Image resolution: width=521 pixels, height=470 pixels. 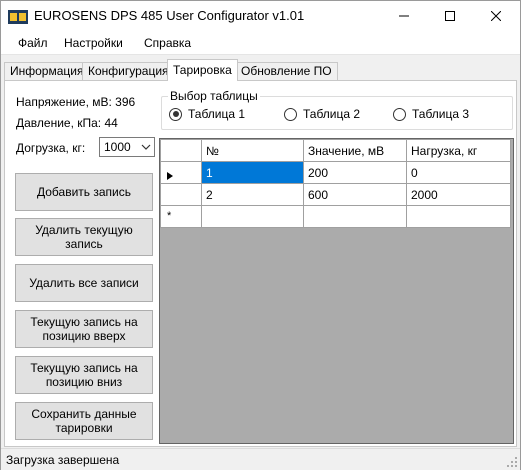 I want to click on maximize-icon, so click(x=450, y=16).